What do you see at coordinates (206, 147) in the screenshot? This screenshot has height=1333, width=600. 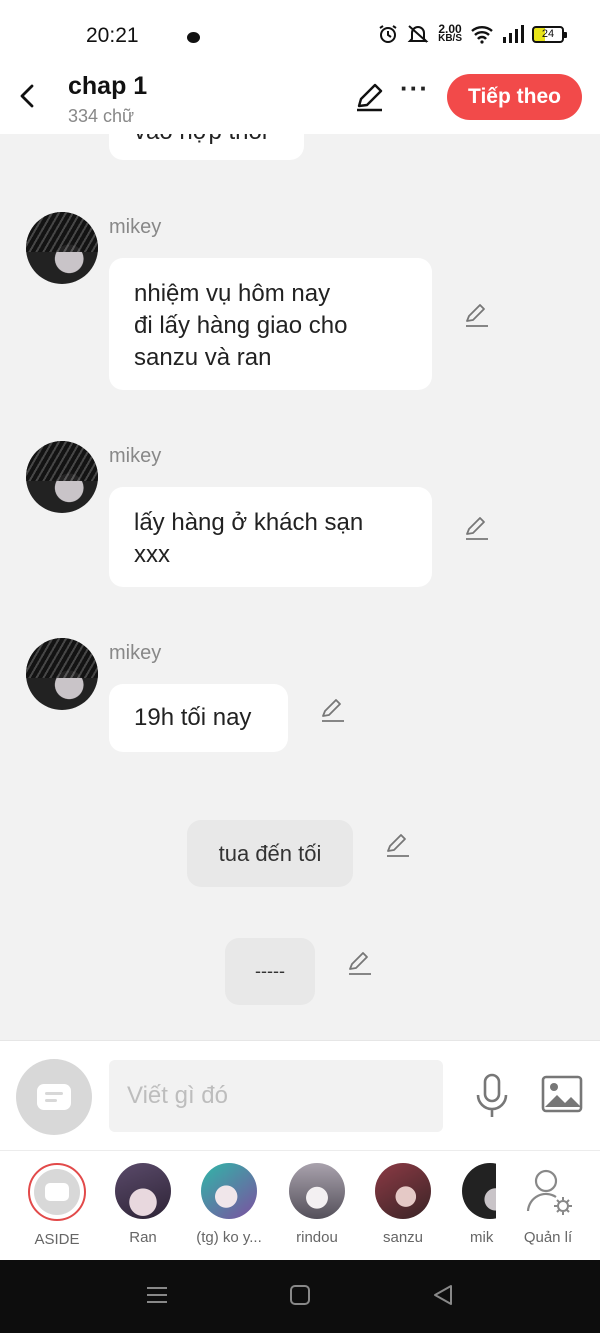 I see `message-bubble: vào hợp thôi` at bounding box center [206, 147].